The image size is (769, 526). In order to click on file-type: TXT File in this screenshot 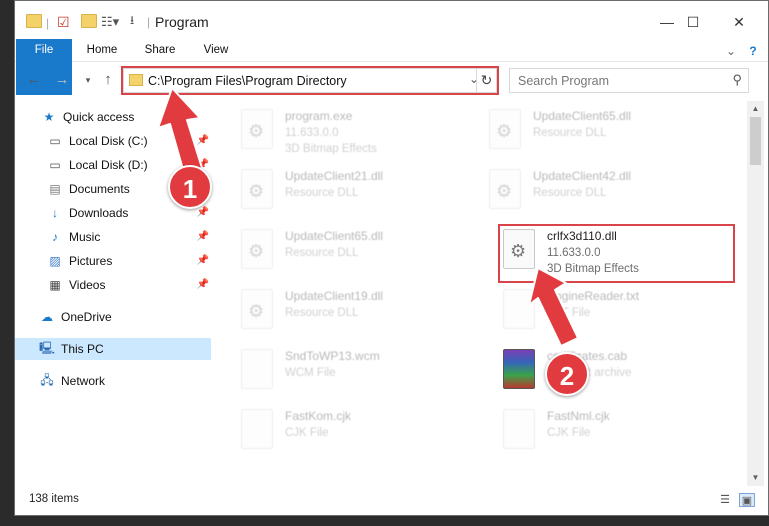, I will do `click(569, 313)`.